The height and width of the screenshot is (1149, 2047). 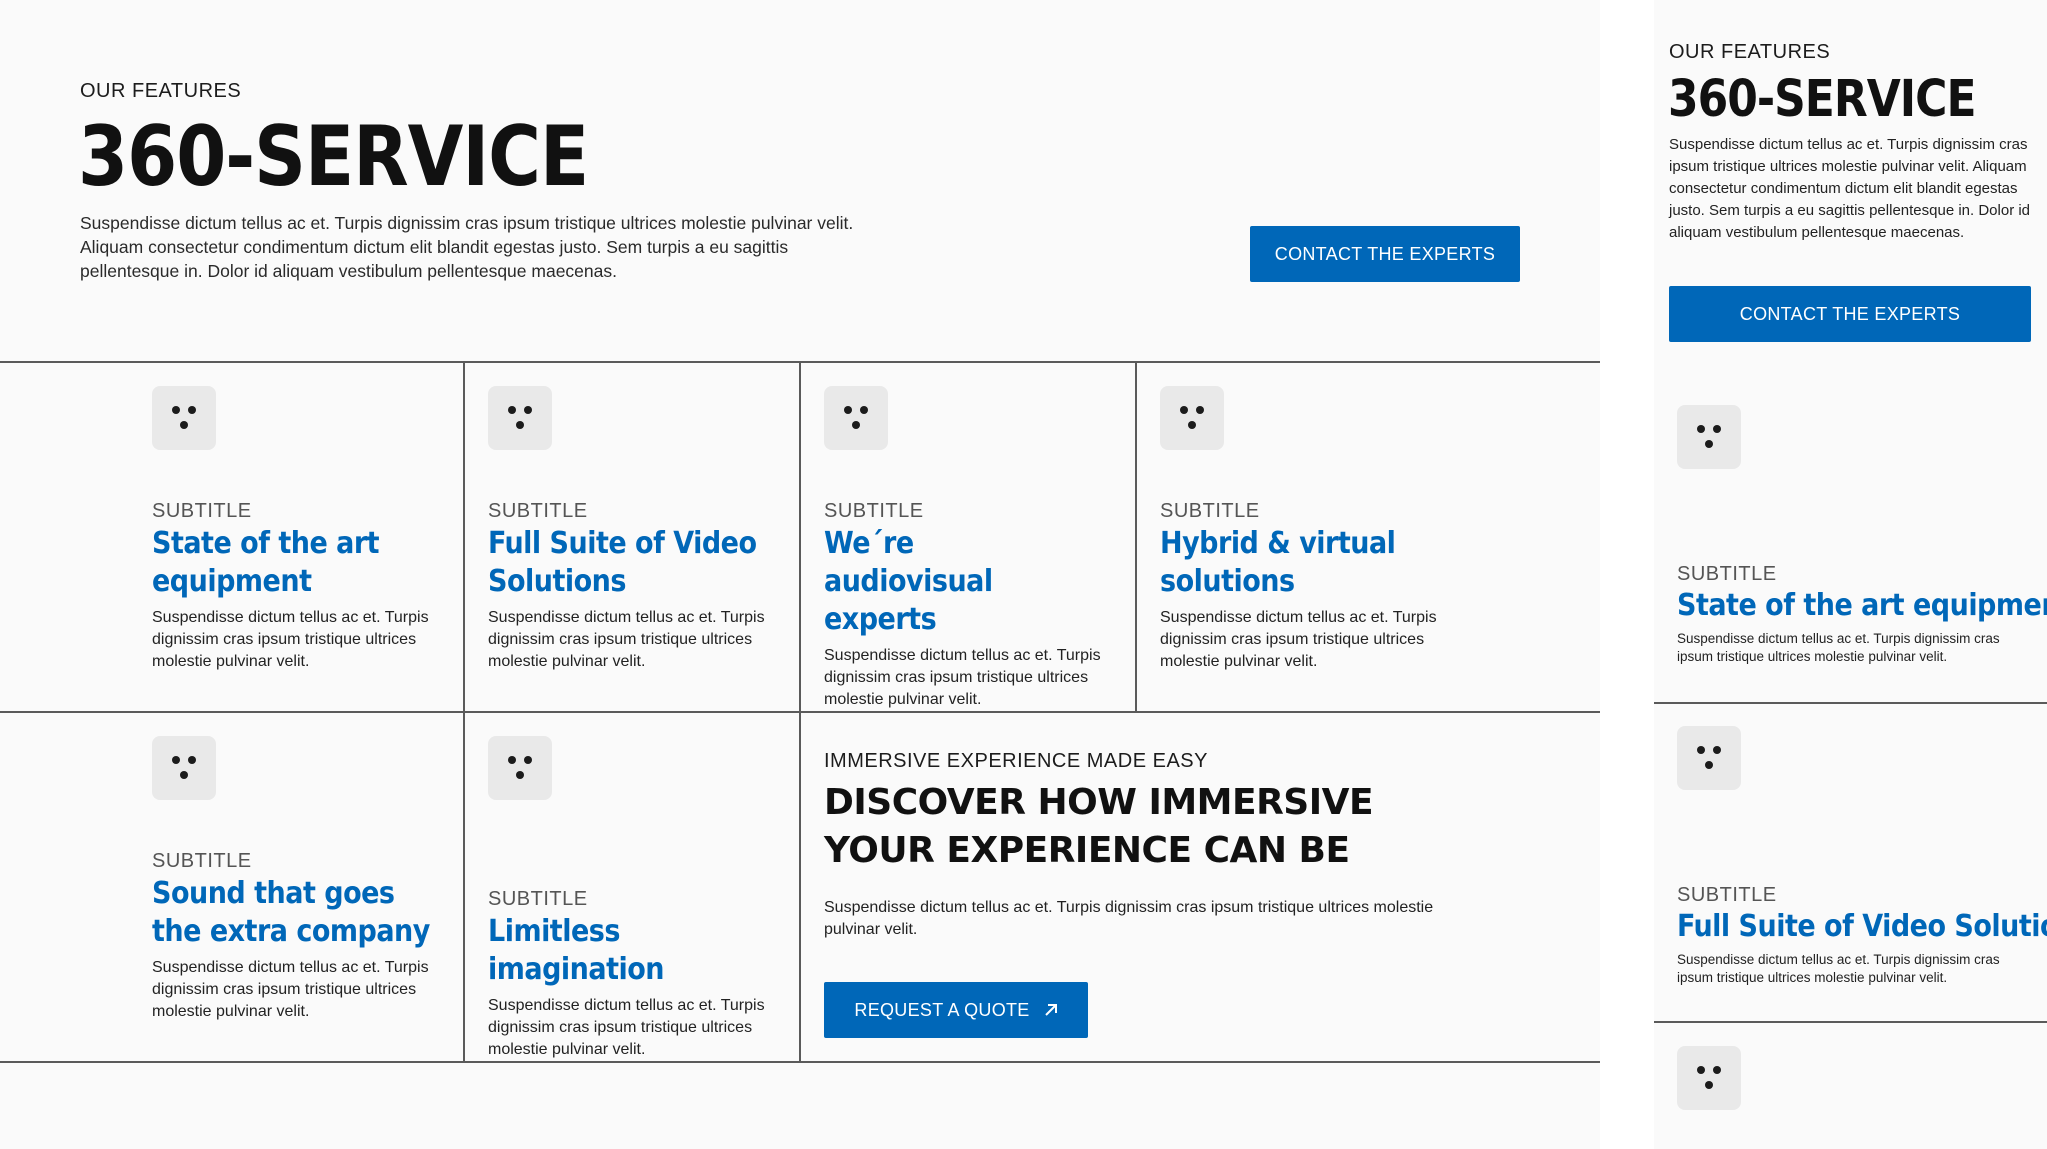 What do you see at coordinates (1016, 761) in the screenshot?
I see `cta-eyebrow: IMMERSIVE EXPERIENCE MADE EASY` at bounding box center [1016, 761].